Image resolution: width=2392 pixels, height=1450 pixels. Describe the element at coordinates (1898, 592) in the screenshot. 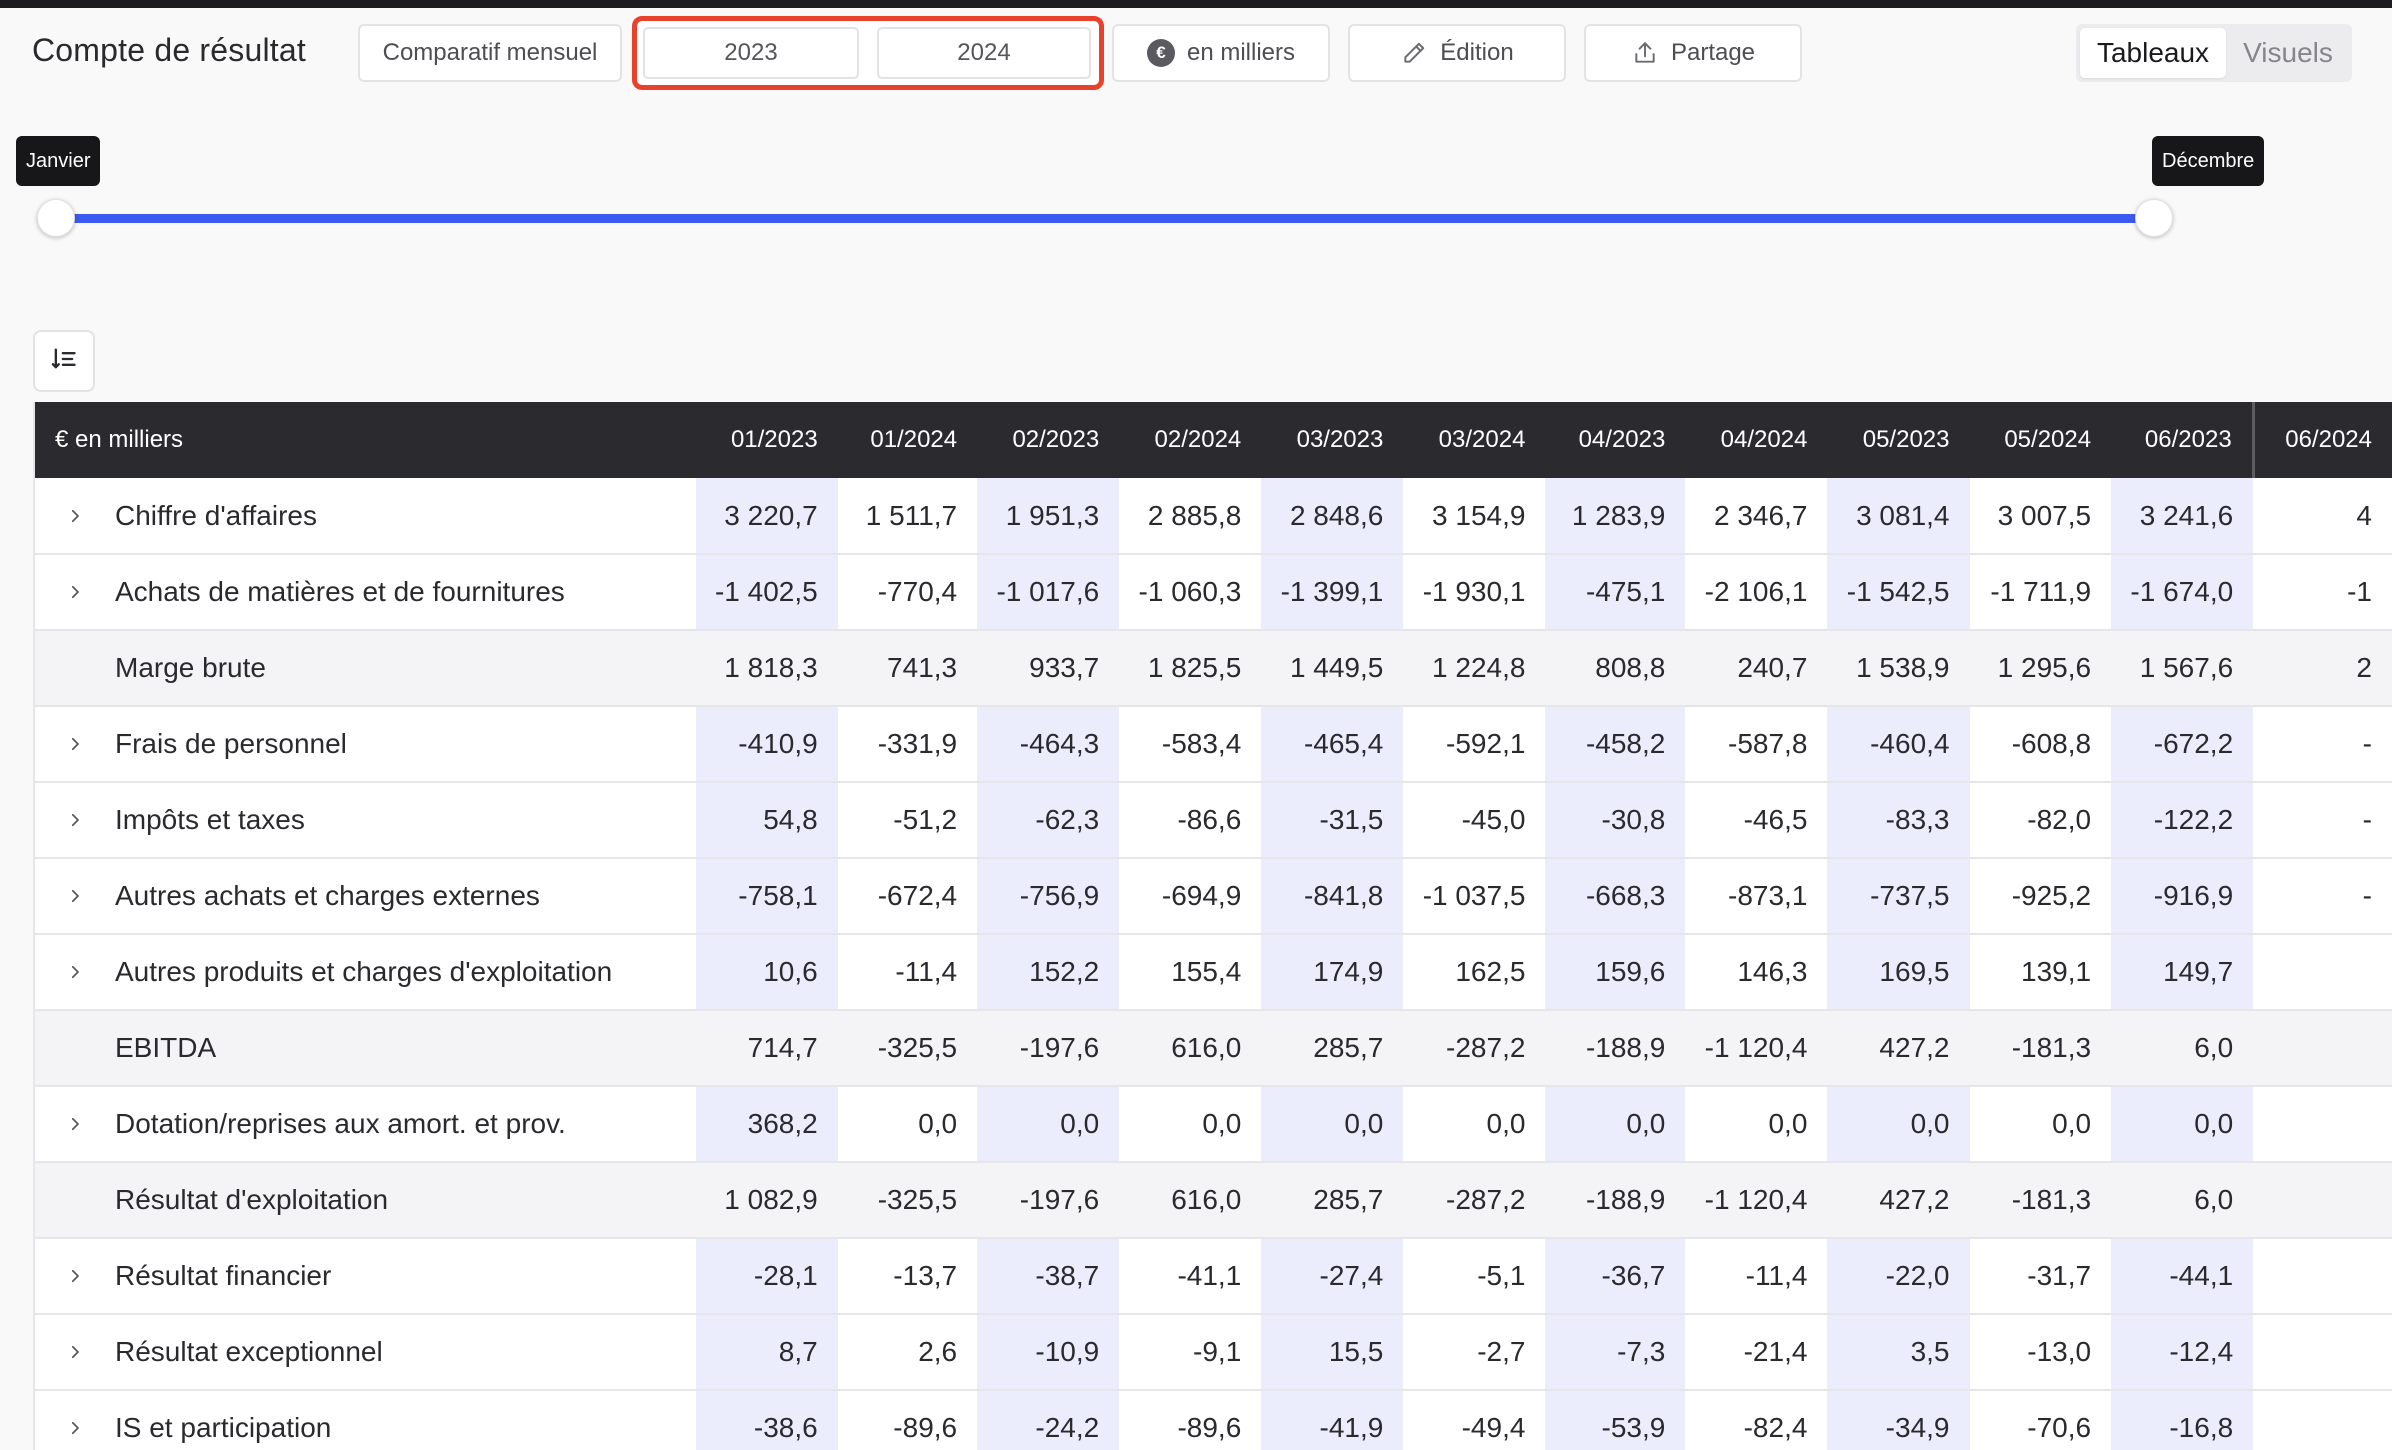

I see `value-cell: -1 542,5` at that location.